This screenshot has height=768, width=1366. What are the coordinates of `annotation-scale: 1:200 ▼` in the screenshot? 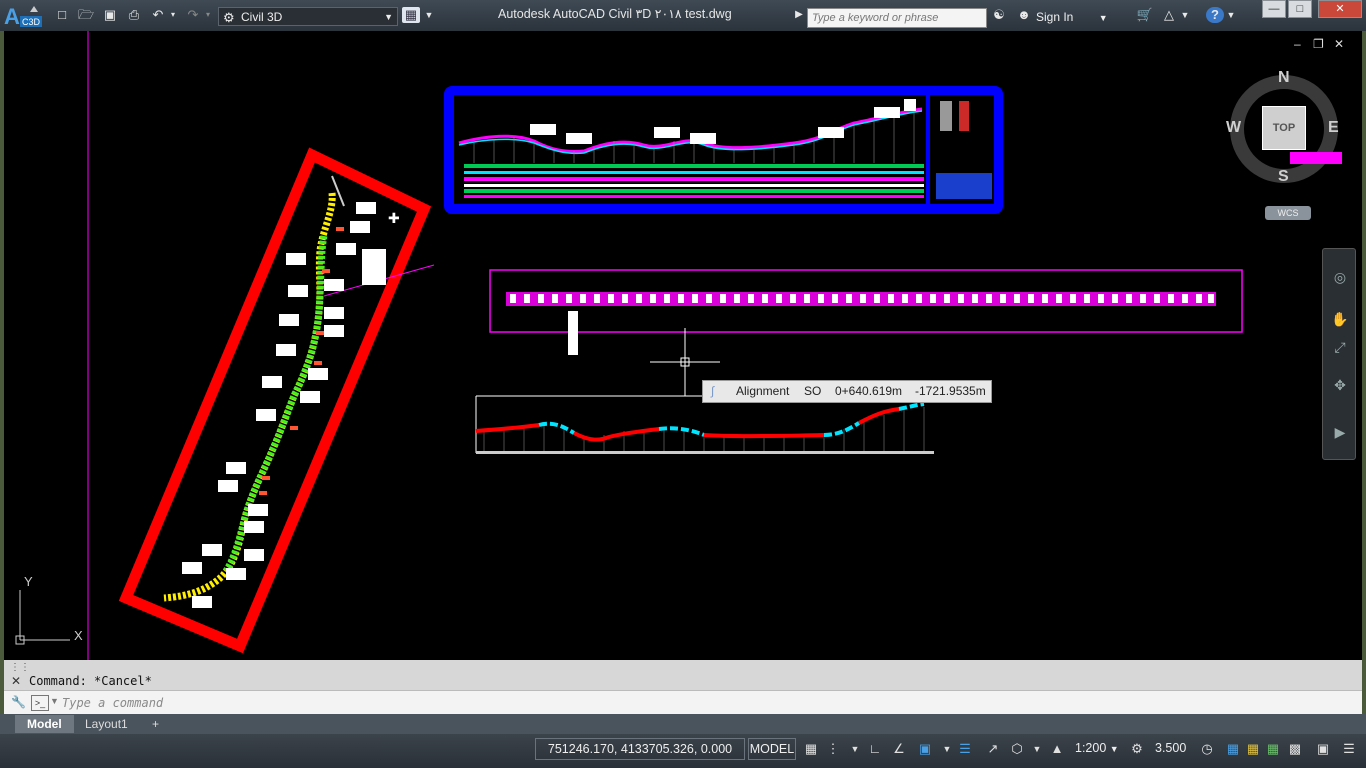 It's located at (1097, 748).